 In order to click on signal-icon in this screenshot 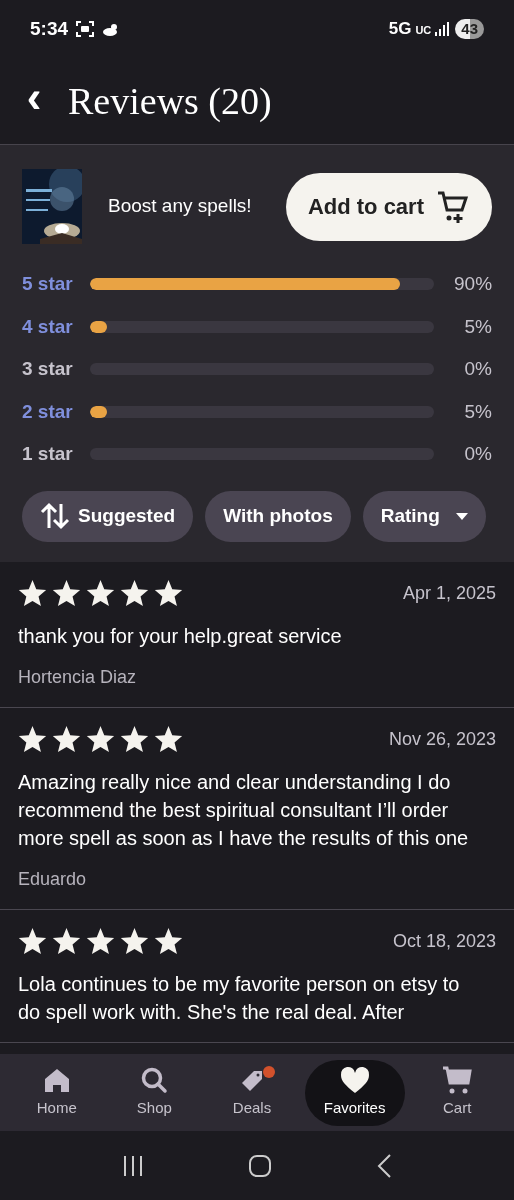, I will do `click(442, 29)`.